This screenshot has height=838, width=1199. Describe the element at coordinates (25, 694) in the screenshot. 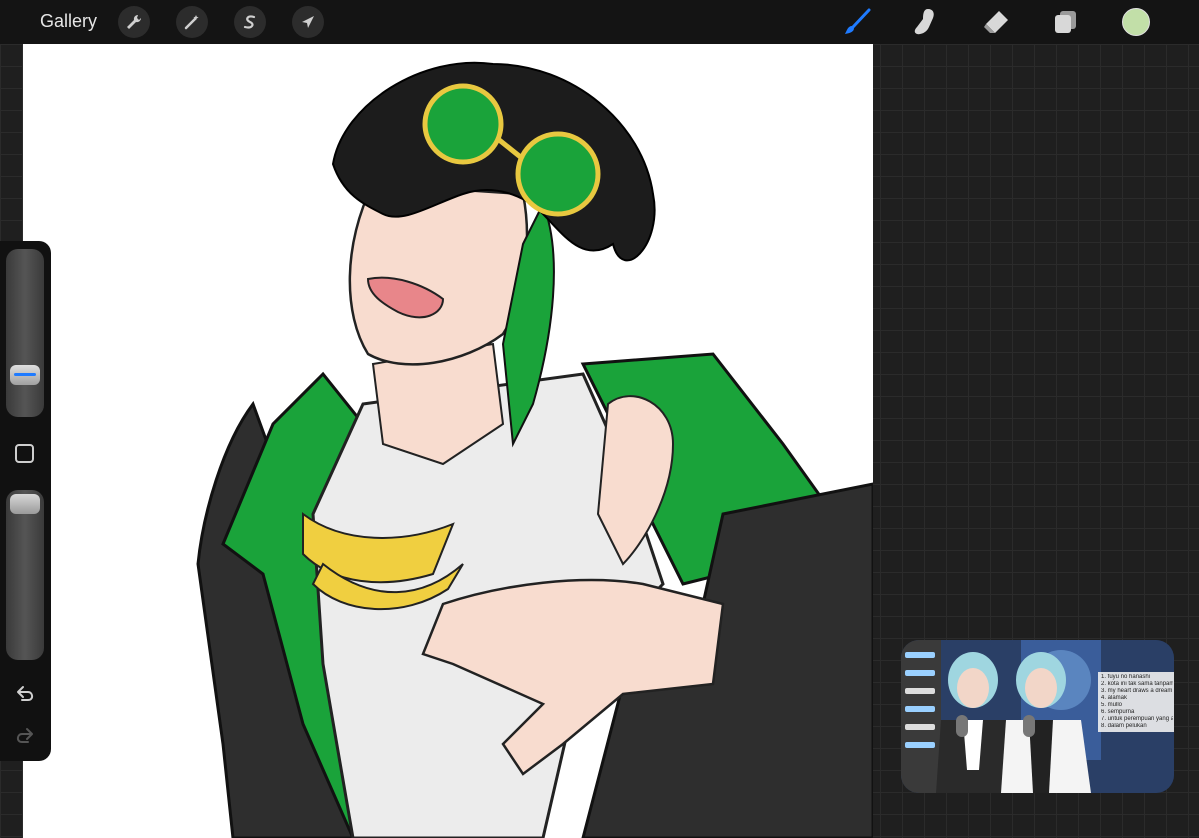

I see `undo-arrow-icon` at that location.